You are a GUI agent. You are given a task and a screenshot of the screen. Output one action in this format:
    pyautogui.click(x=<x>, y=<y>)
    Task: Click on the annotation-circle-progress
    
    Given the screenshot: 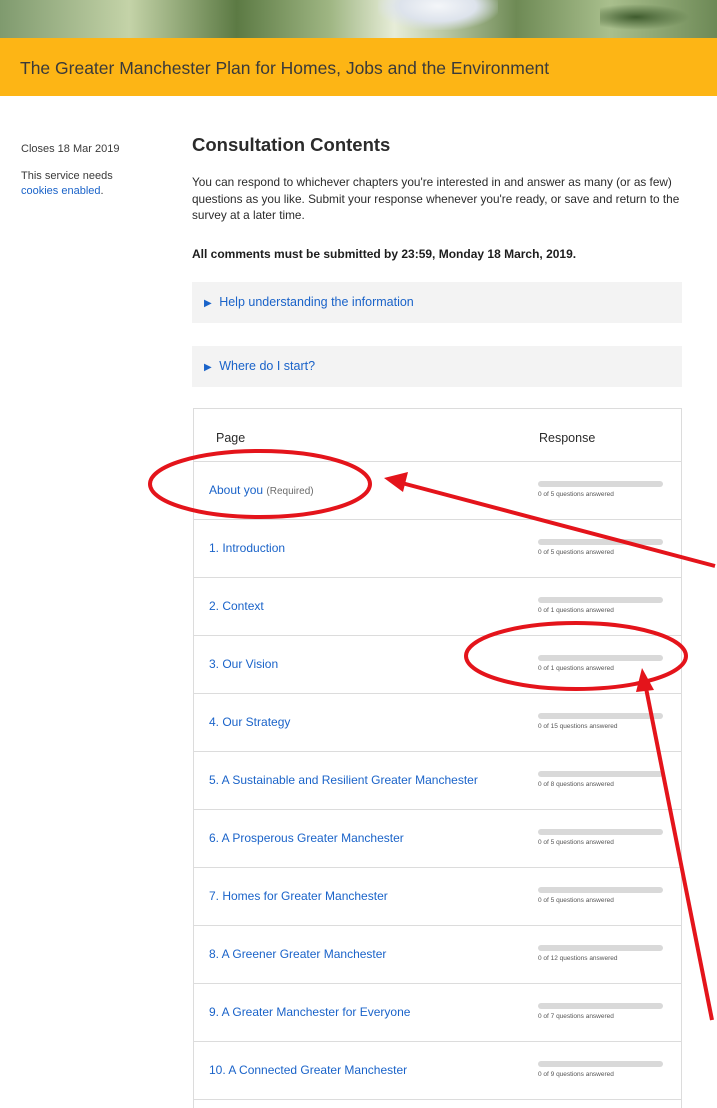 What is the action you would take?
    pyautogui.click(x=576, y=656)
    